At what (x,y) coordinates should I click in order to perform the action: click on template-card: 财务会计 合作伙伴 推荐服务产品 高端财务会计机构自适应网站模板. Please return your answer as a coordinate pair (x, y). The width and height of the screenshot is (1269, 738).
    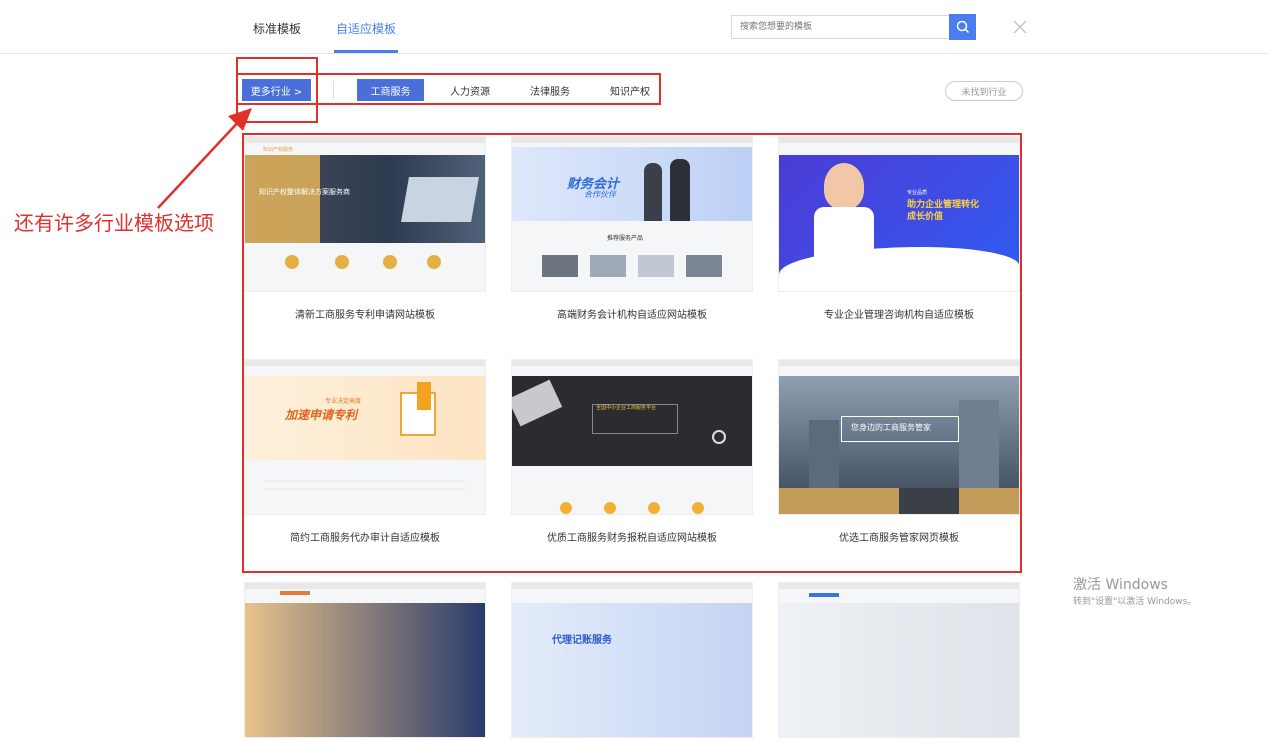
    Looking at the image, I should click on (632, 228).